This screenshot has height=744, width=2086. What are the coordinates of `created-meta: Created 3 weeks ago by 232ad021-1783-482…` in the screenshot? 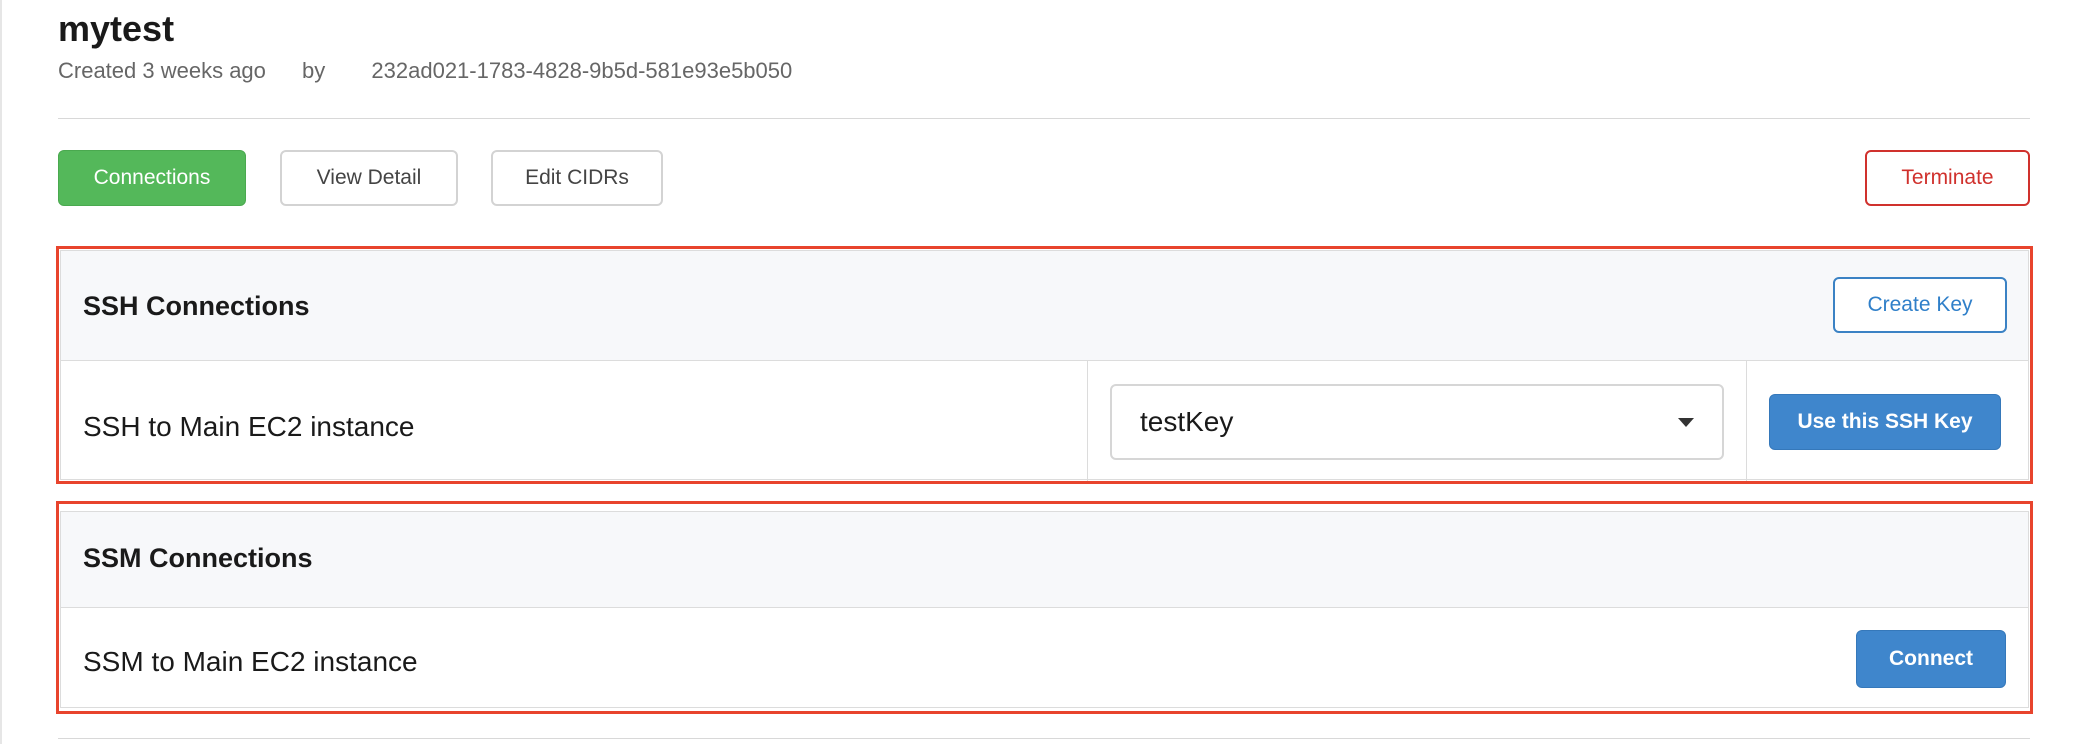 It's located at (425, 71).